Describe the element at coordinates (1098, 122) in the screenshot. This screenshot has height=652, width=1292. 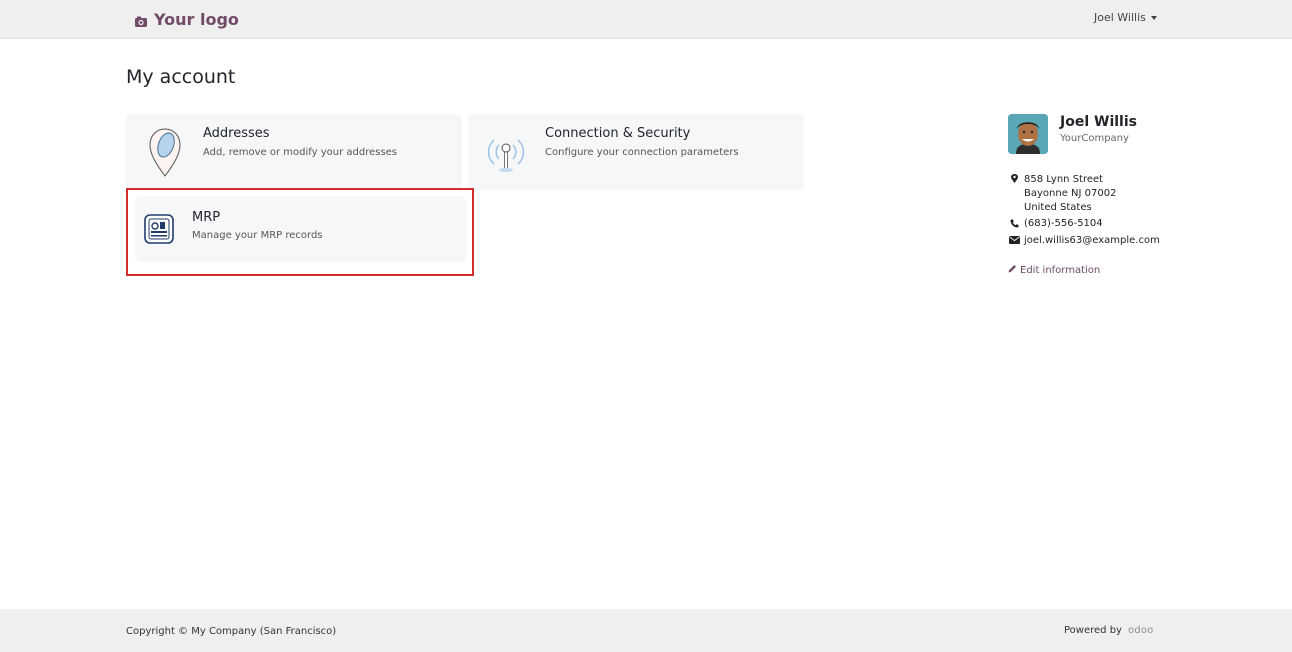
I see `profile-name: Joel Willis` at that location.